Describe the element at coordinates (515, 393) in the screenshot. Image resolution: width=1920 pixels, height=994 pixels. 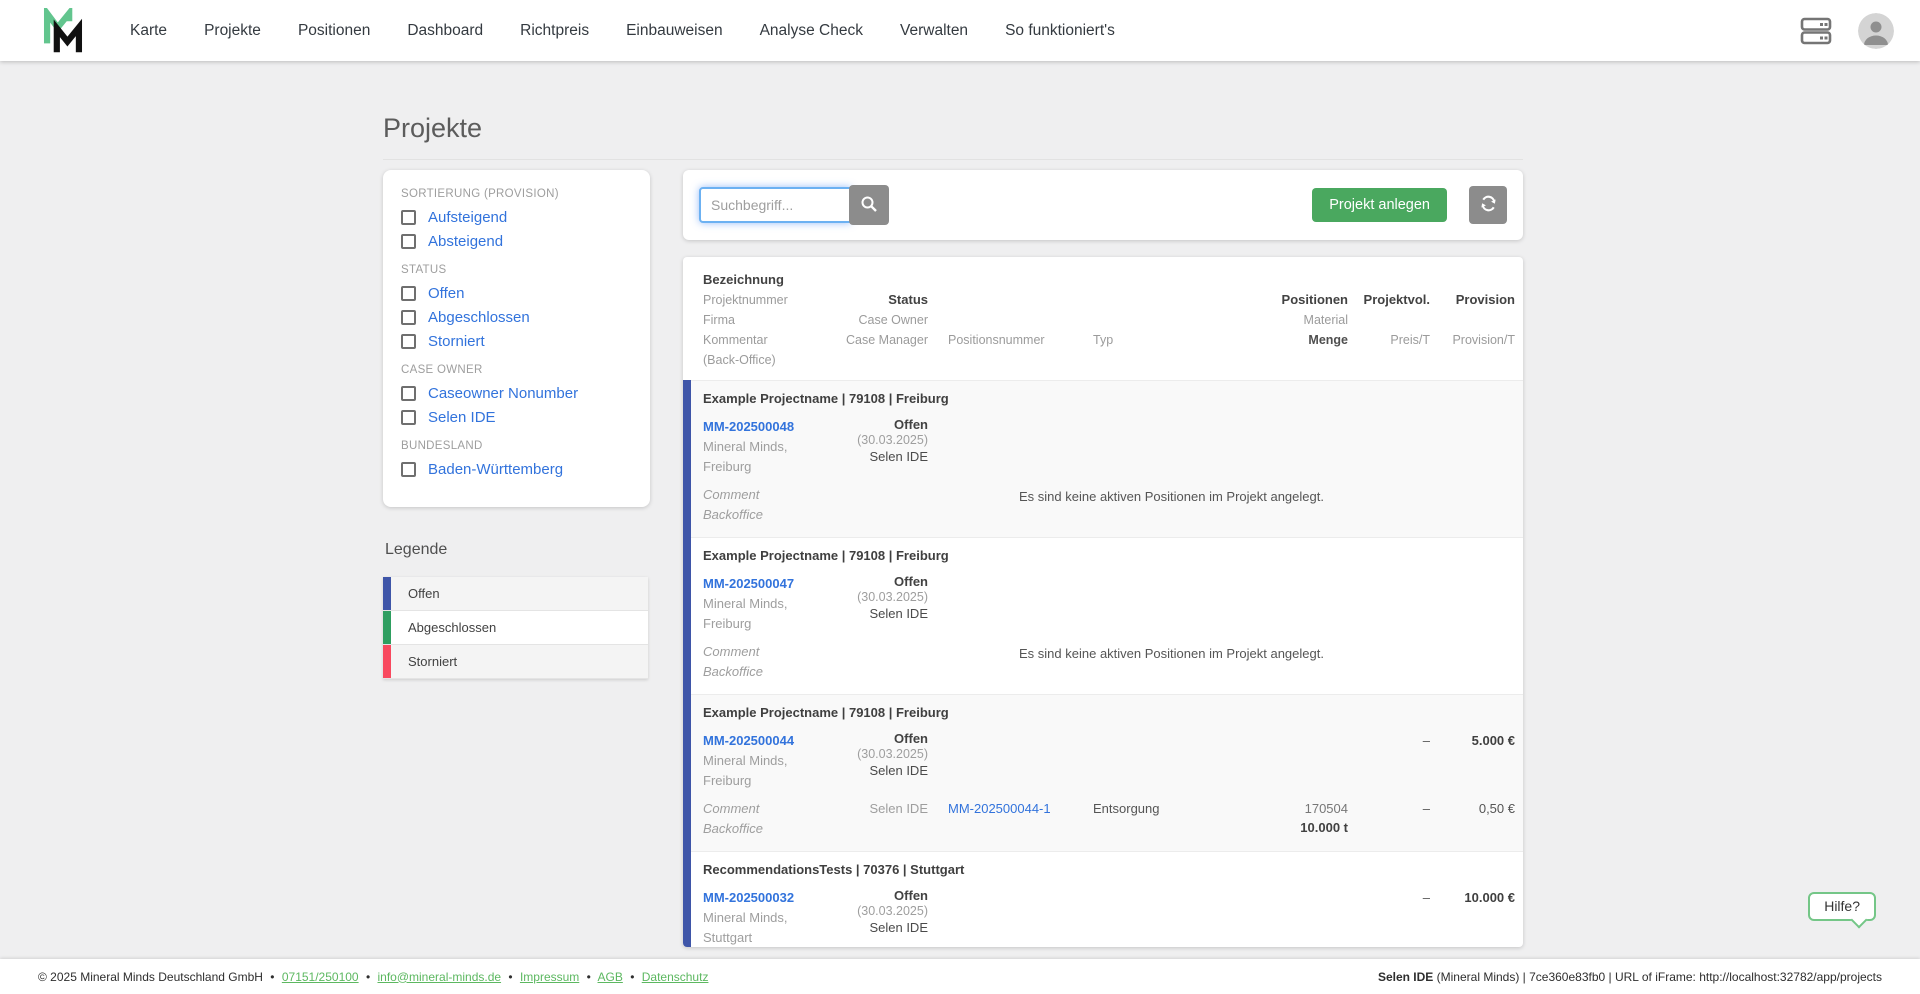
I see `filter-option-caseowner-nonumber: Caseowner Nonumber` at that location.